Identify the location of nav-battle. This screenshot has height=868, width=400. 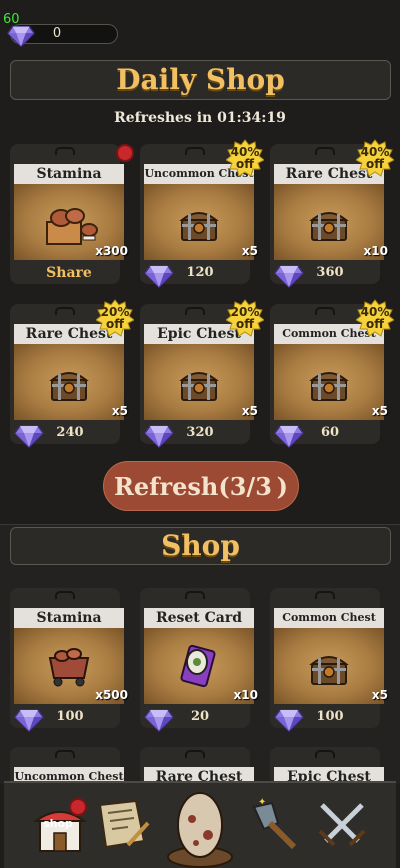
(342, 825).